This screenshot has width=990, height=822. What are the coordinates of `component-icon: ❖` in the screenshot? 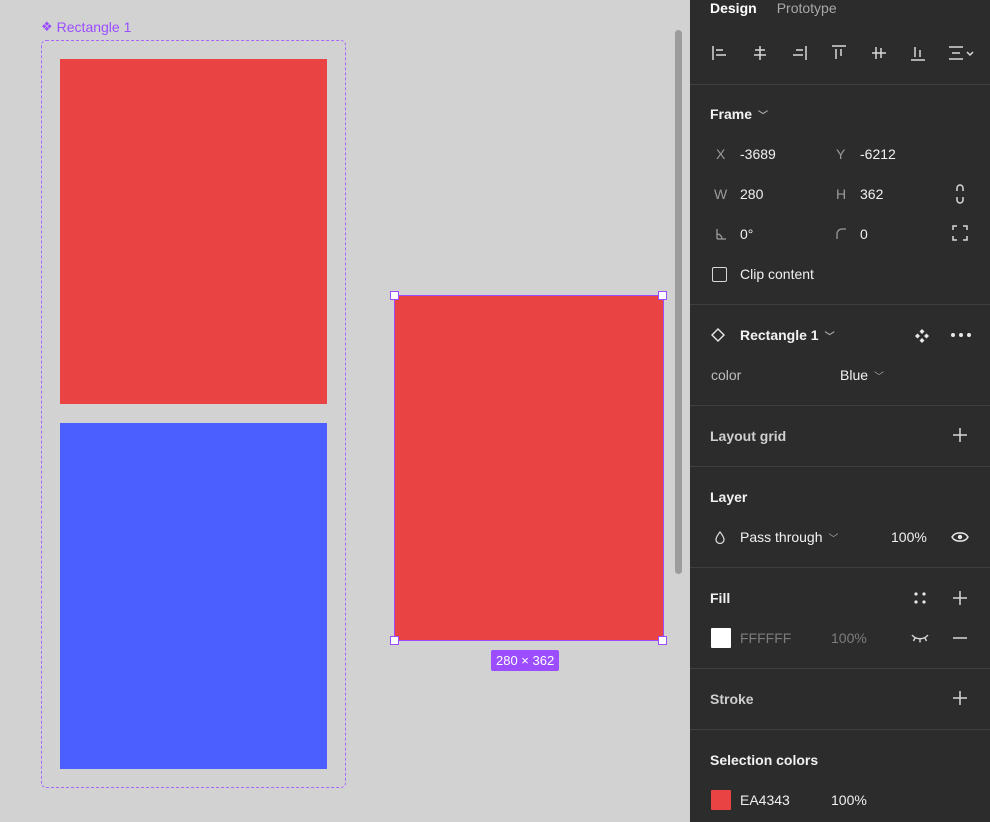 It's located at (47, 26).